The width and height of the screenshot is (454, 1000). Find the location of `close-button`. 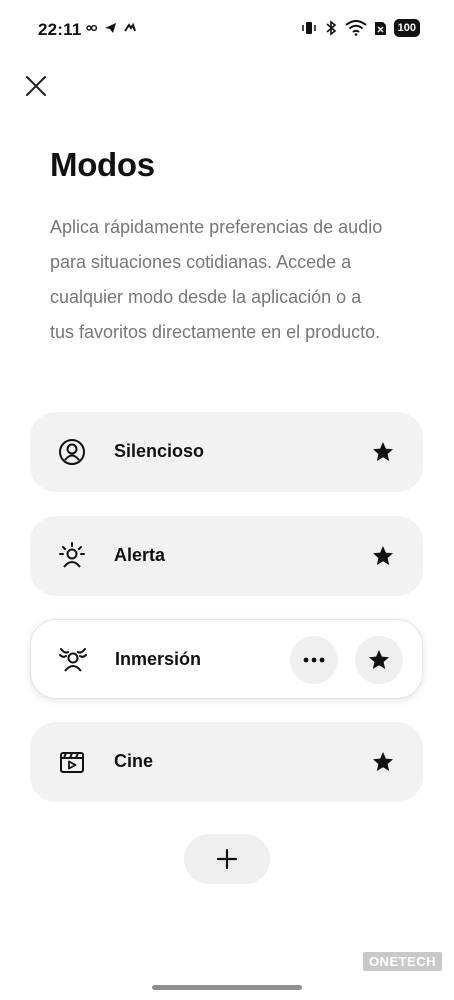

close-button is located at coordinates (36, 86).